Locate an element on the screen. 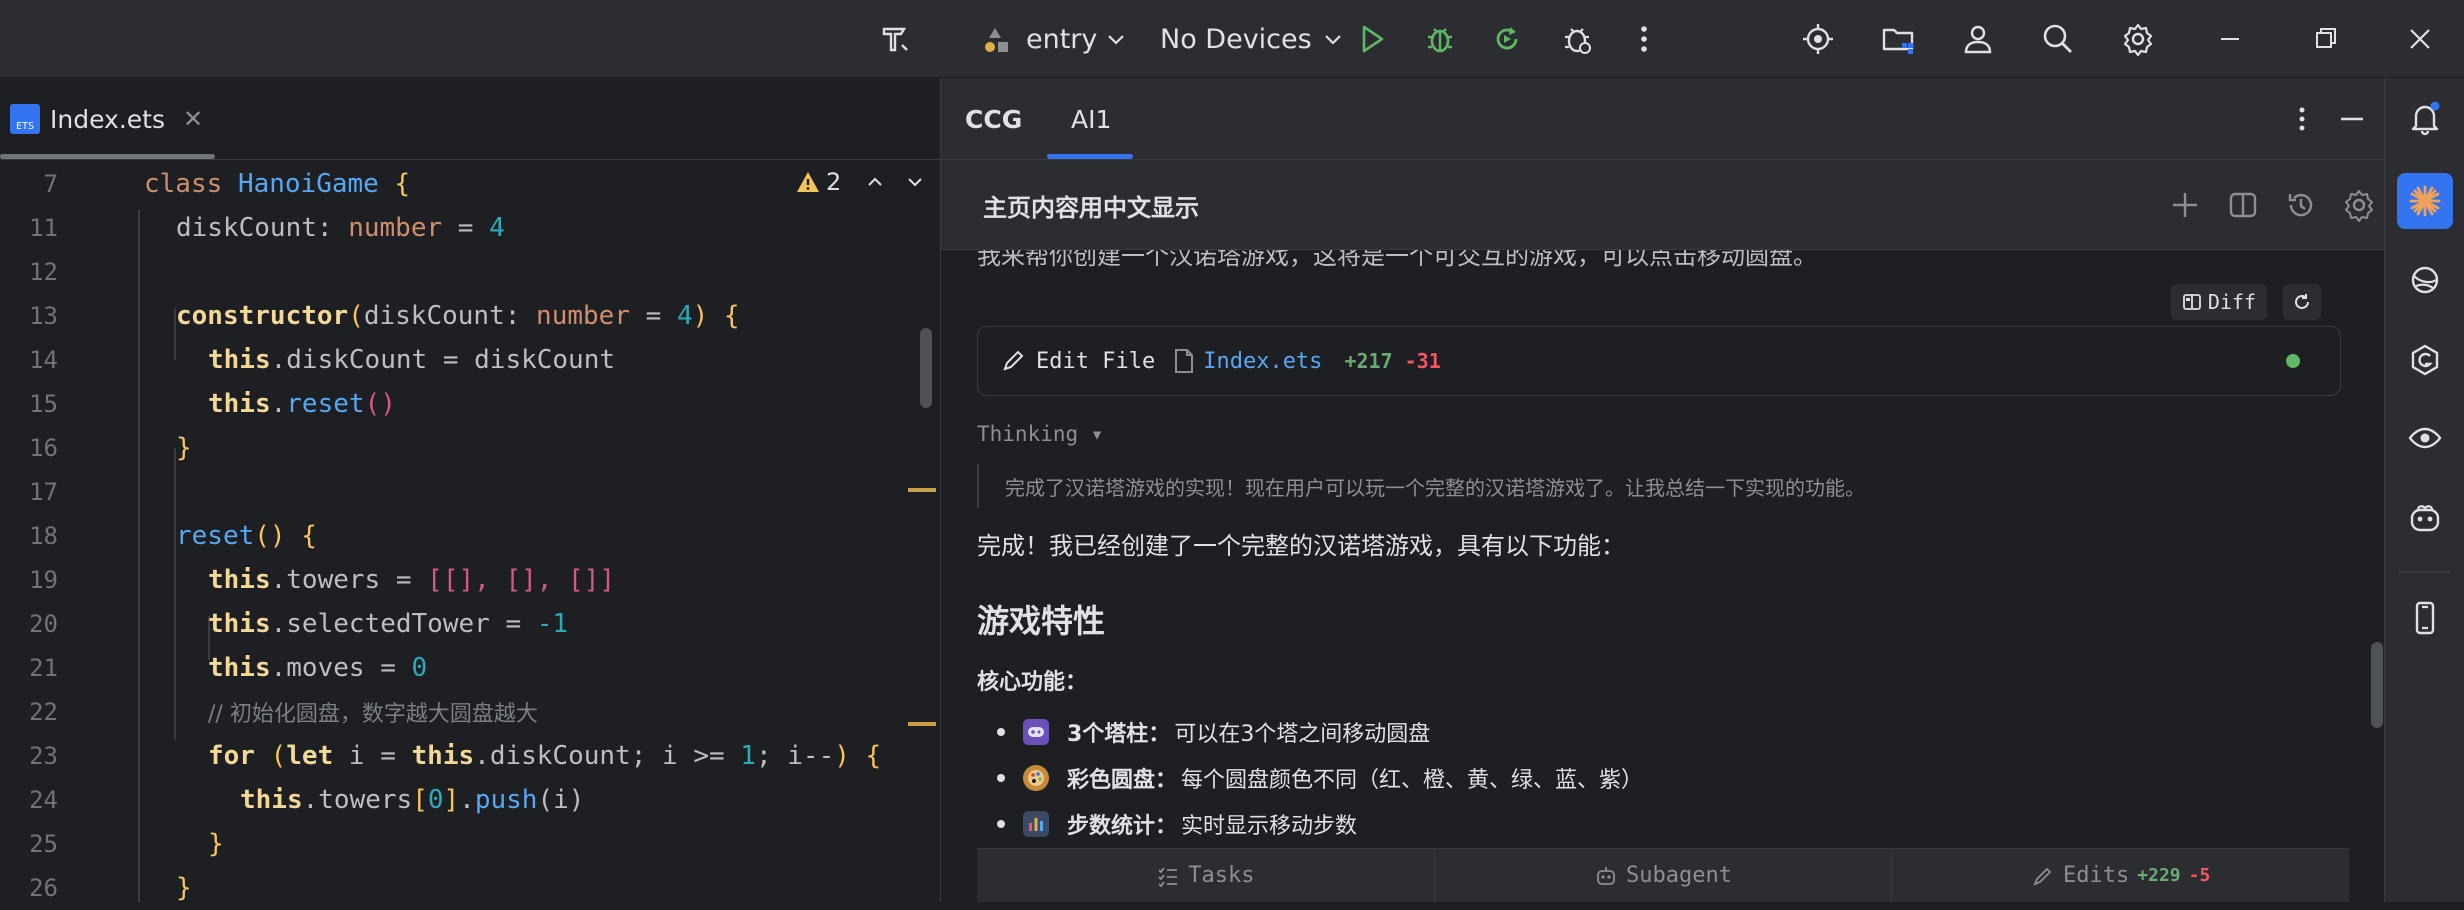  subagent-label: Subagent is located at coordinates (1679, 875).